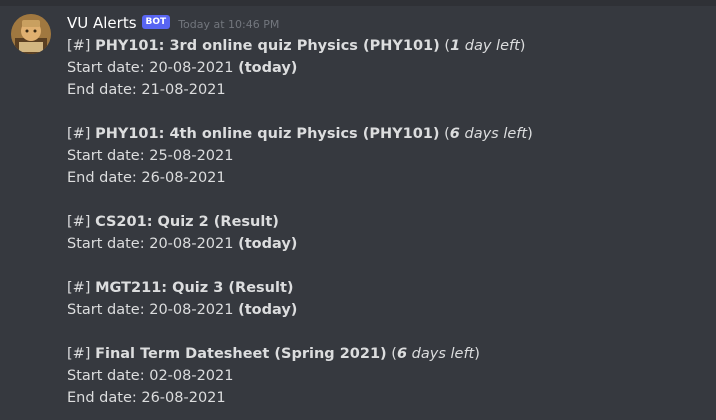 The width and height of the screenshot is (716, 420). I want to click on alert-title: PHY101: 3rd online quiz Physics (PHY101), so click(267, 46).